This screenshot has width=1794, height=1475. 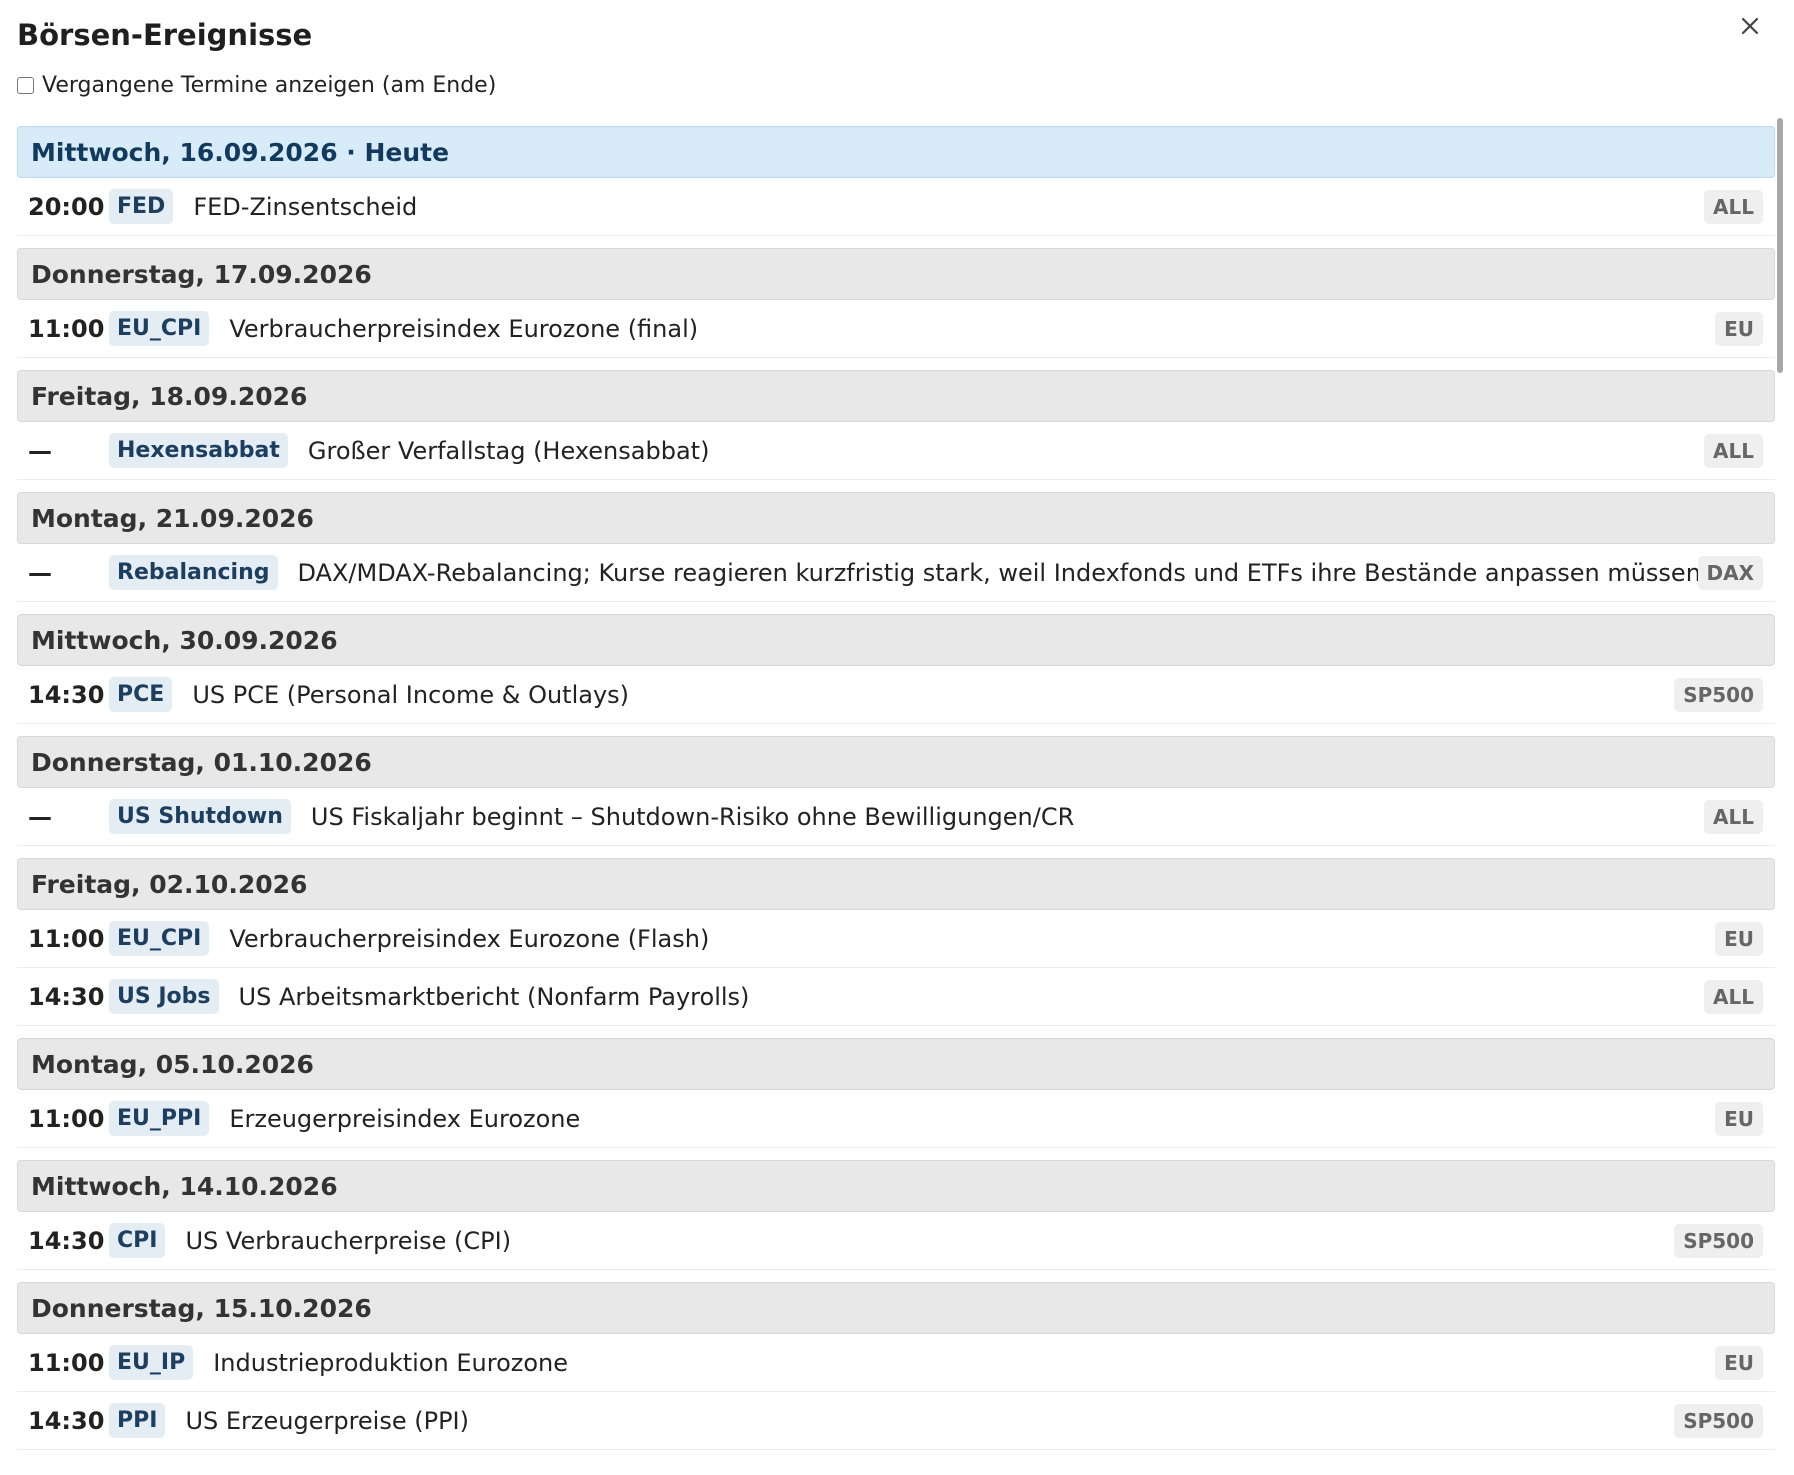 I want to click on event-tag-badge: CPI, so click(x=137, y=1240).